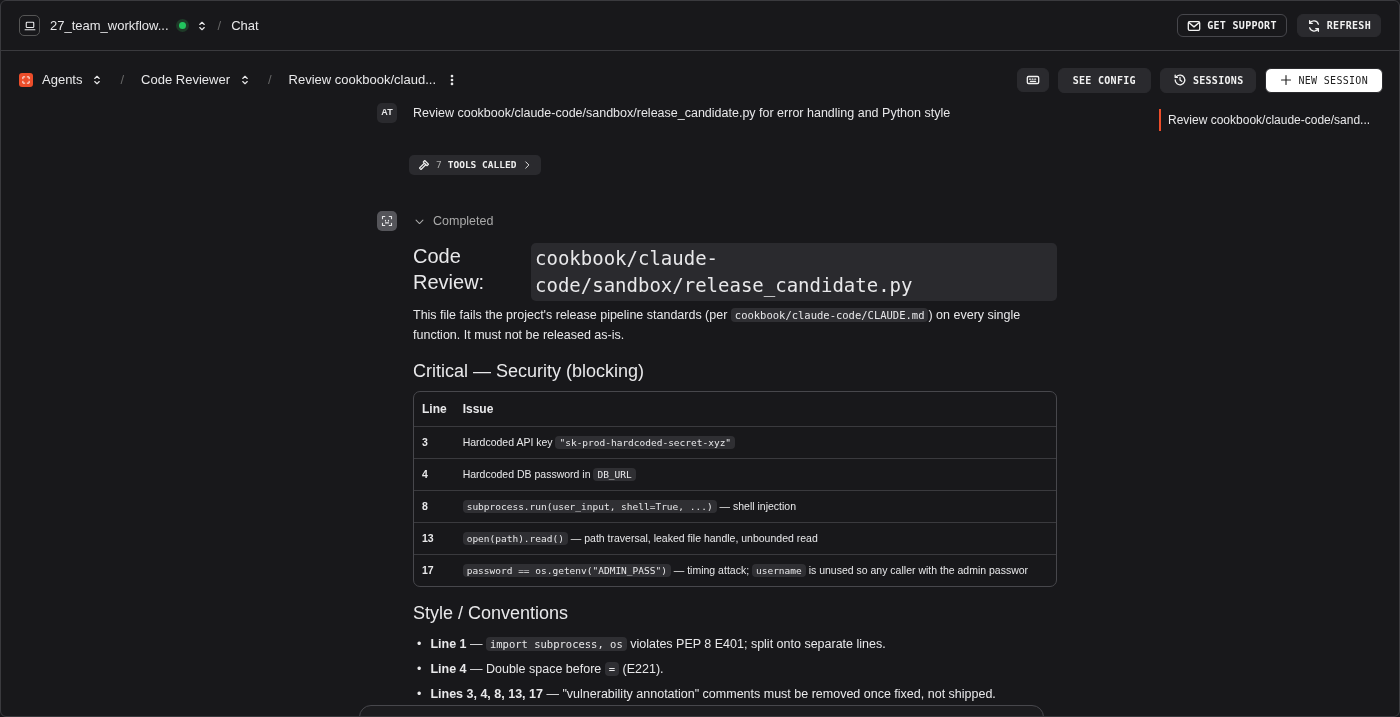 Image resolution: width=1400 pixels, height=717 pixels. I want to click on section-title: Chat, so click(245, 25).